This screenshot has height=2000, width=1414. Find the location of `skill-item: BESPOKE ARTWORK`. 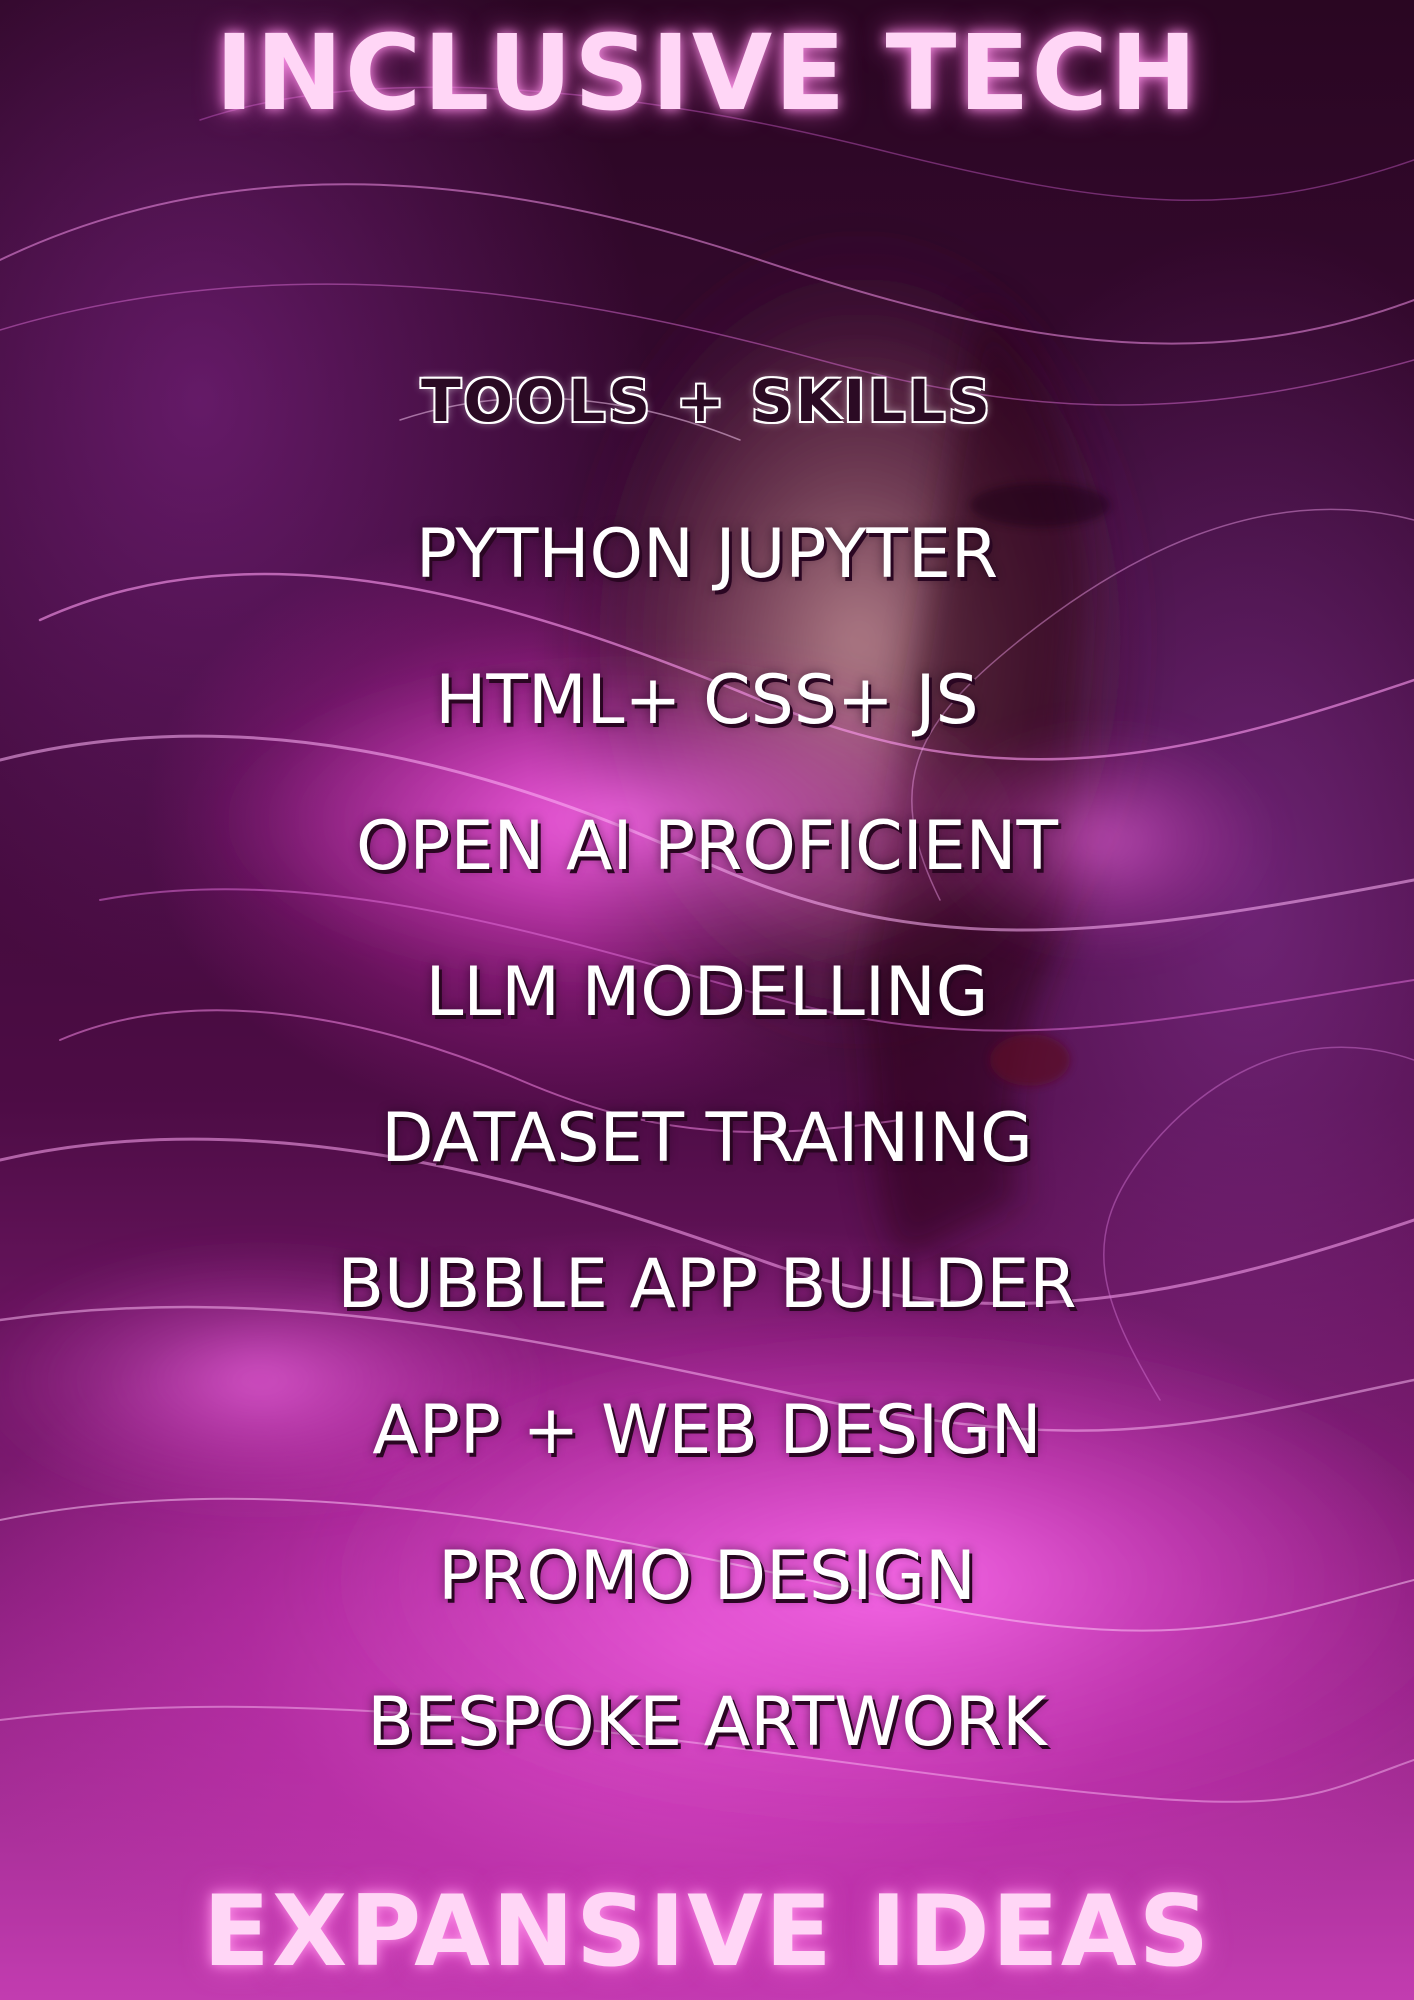

skill-item: BESPOKE ARTWORK is located at coordinates (707, 1722).